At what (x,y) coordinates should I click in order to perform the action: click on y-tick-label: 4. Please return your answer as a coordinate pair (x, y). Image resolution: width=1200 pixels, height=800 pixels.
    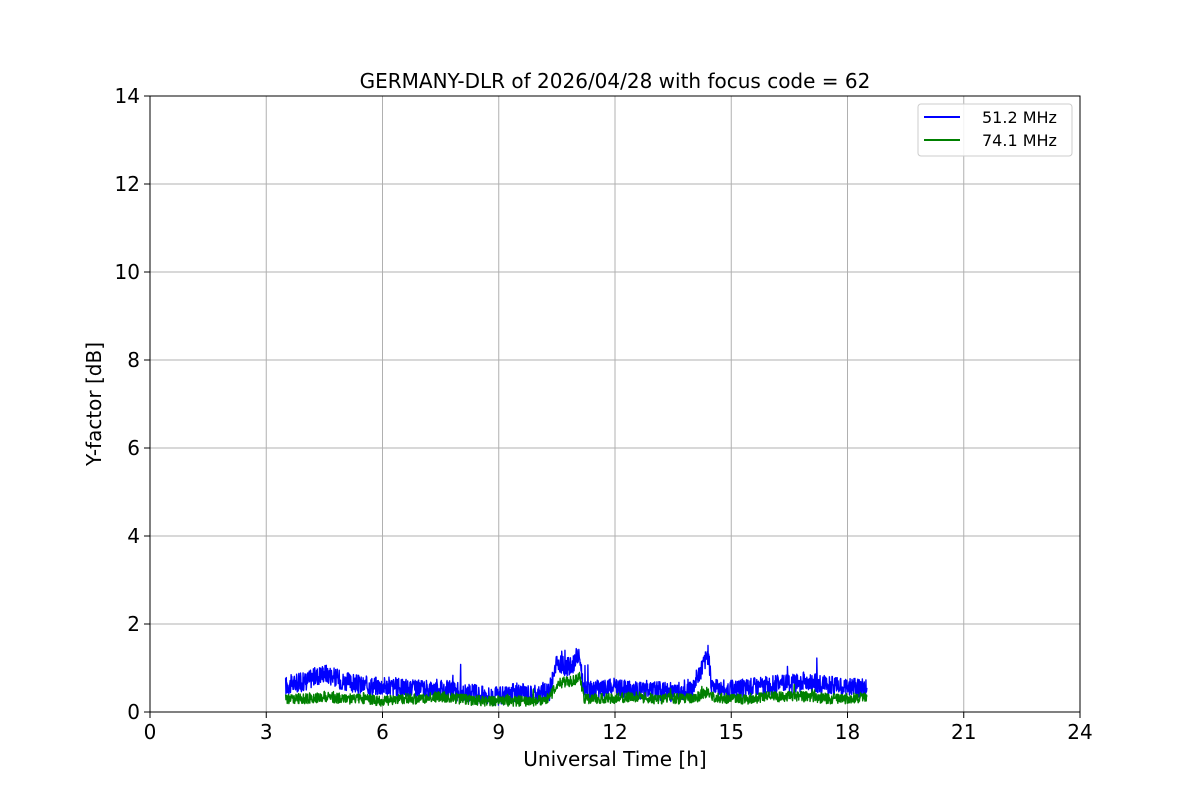
    Looking at the image, I should click on (133, 536).